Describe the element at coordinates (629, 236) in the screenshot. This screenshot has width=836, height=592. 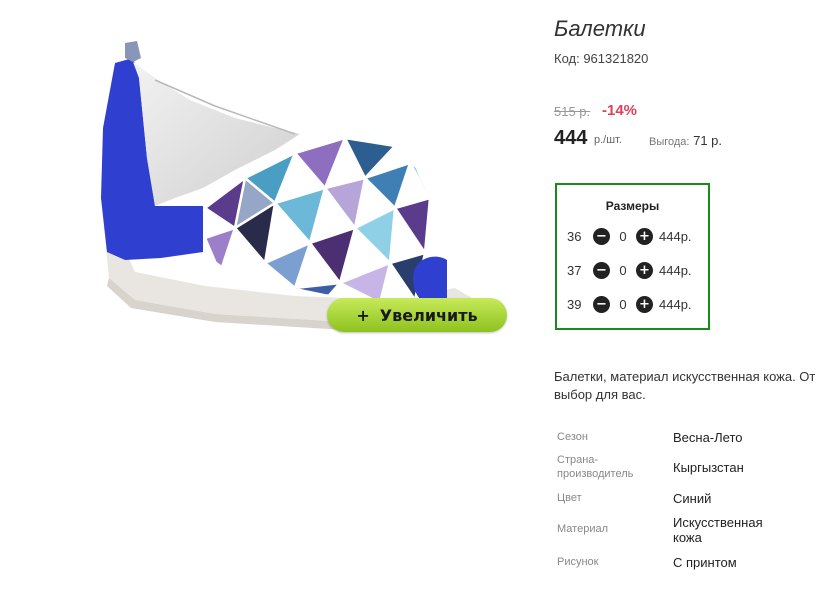
I see `size-row: 36 − 0 + 444р.` at that location.